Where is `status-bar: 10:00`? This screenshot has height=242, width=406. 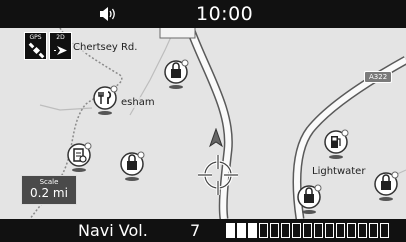 status-bar: 10:00 is located at coordinates (203, 14).